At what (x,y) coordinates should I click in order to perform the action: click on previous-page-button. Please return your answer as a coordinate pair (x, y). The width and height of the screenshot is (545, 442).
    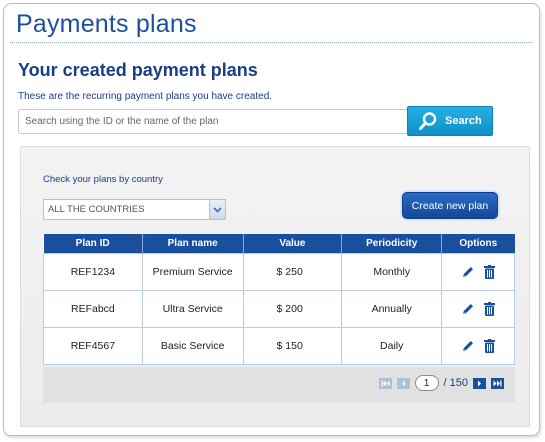
    Looking at the image, I should click on (403, 383).